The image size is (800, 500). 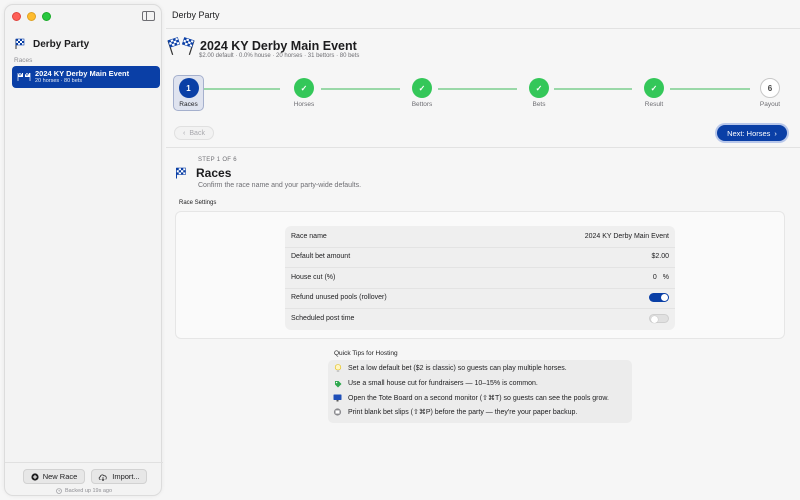 What do you see at coordinates (217, 160) in the screenshot?
I see `step-indicator: STEP 1 OF 6` at bounding box center [217, 160].